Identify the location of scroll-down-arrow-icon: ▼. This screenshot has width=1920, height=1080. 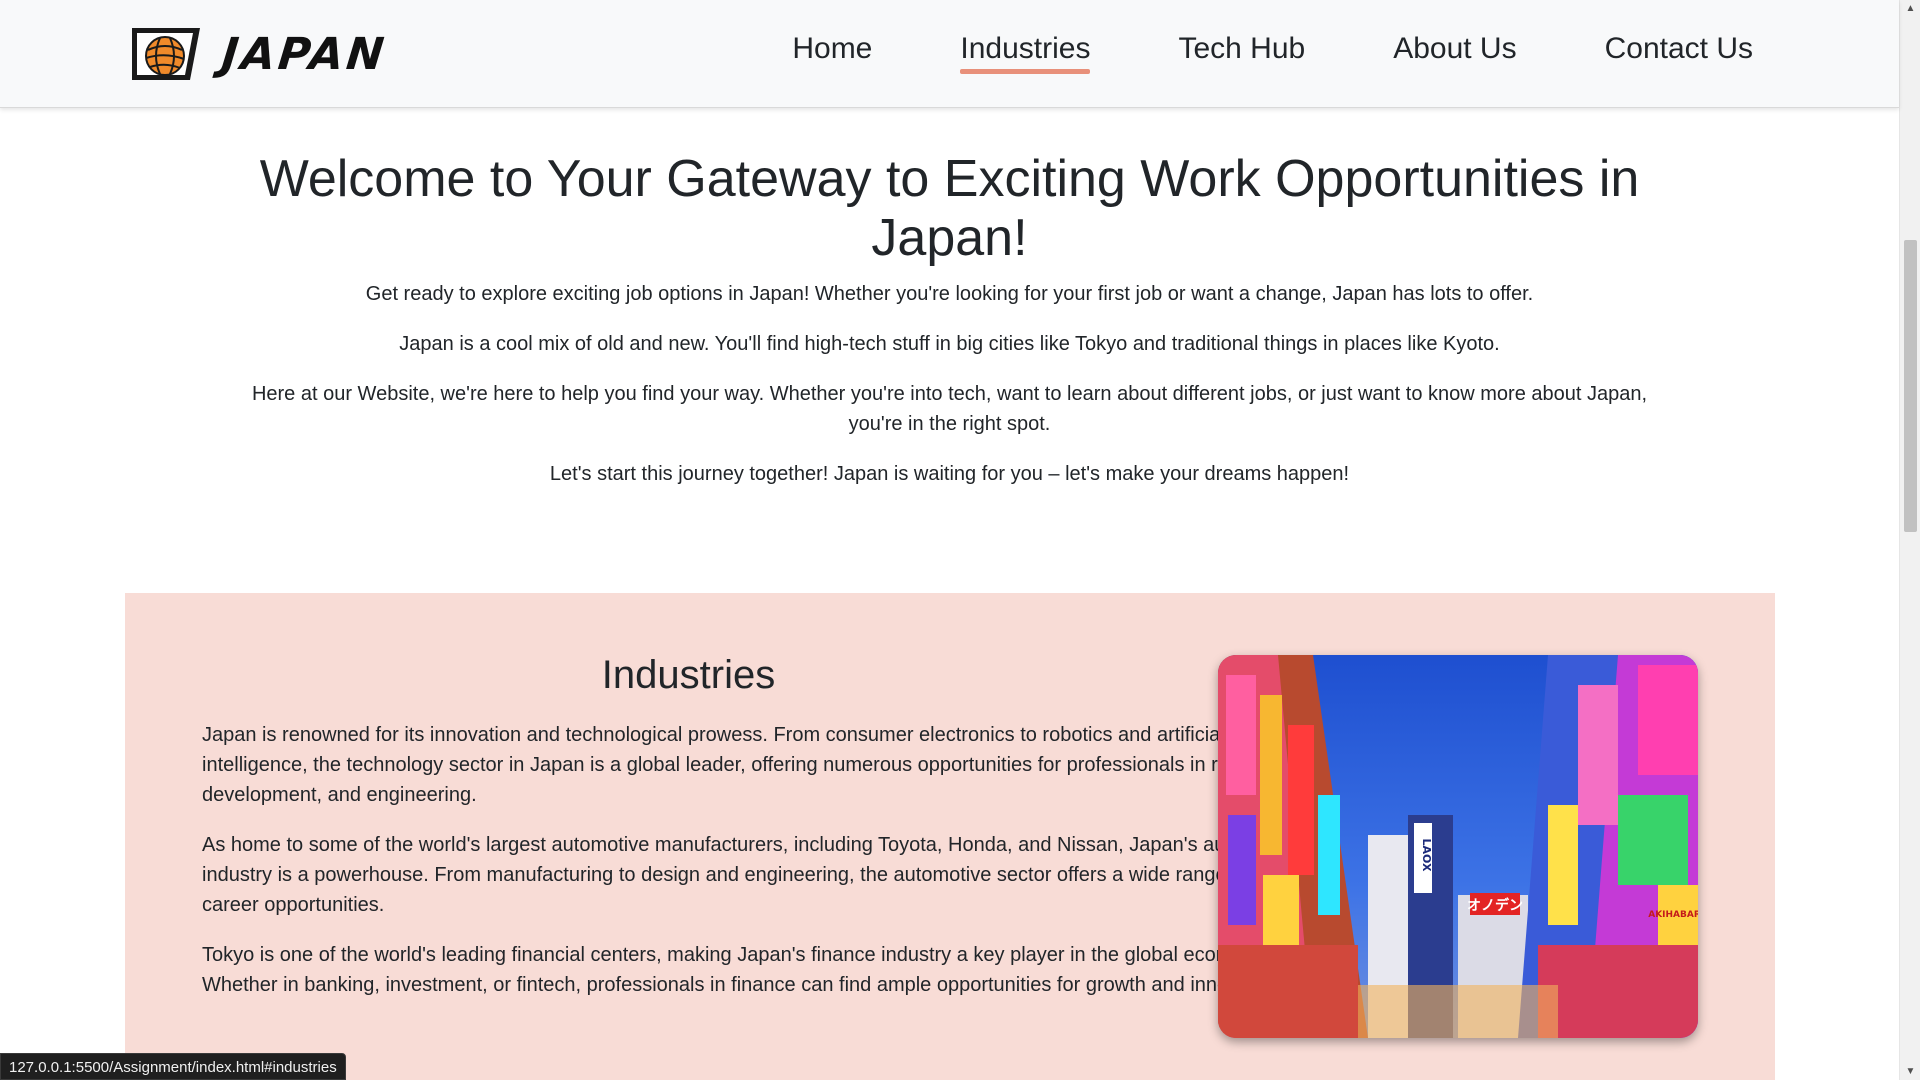
(1910, 1071).